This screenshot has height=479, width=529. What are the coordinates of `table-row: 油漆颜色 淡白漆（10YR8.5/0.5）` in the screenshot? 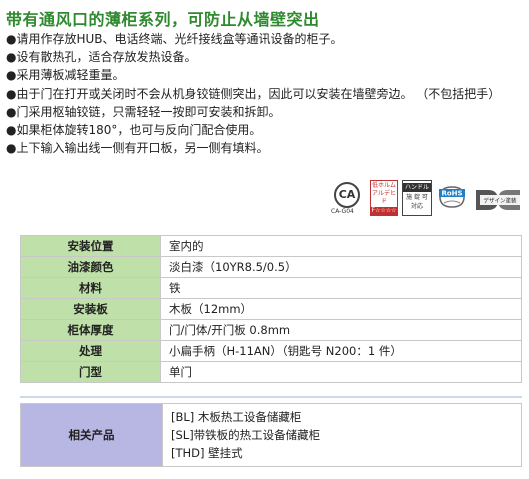 It's located at (271, 267).